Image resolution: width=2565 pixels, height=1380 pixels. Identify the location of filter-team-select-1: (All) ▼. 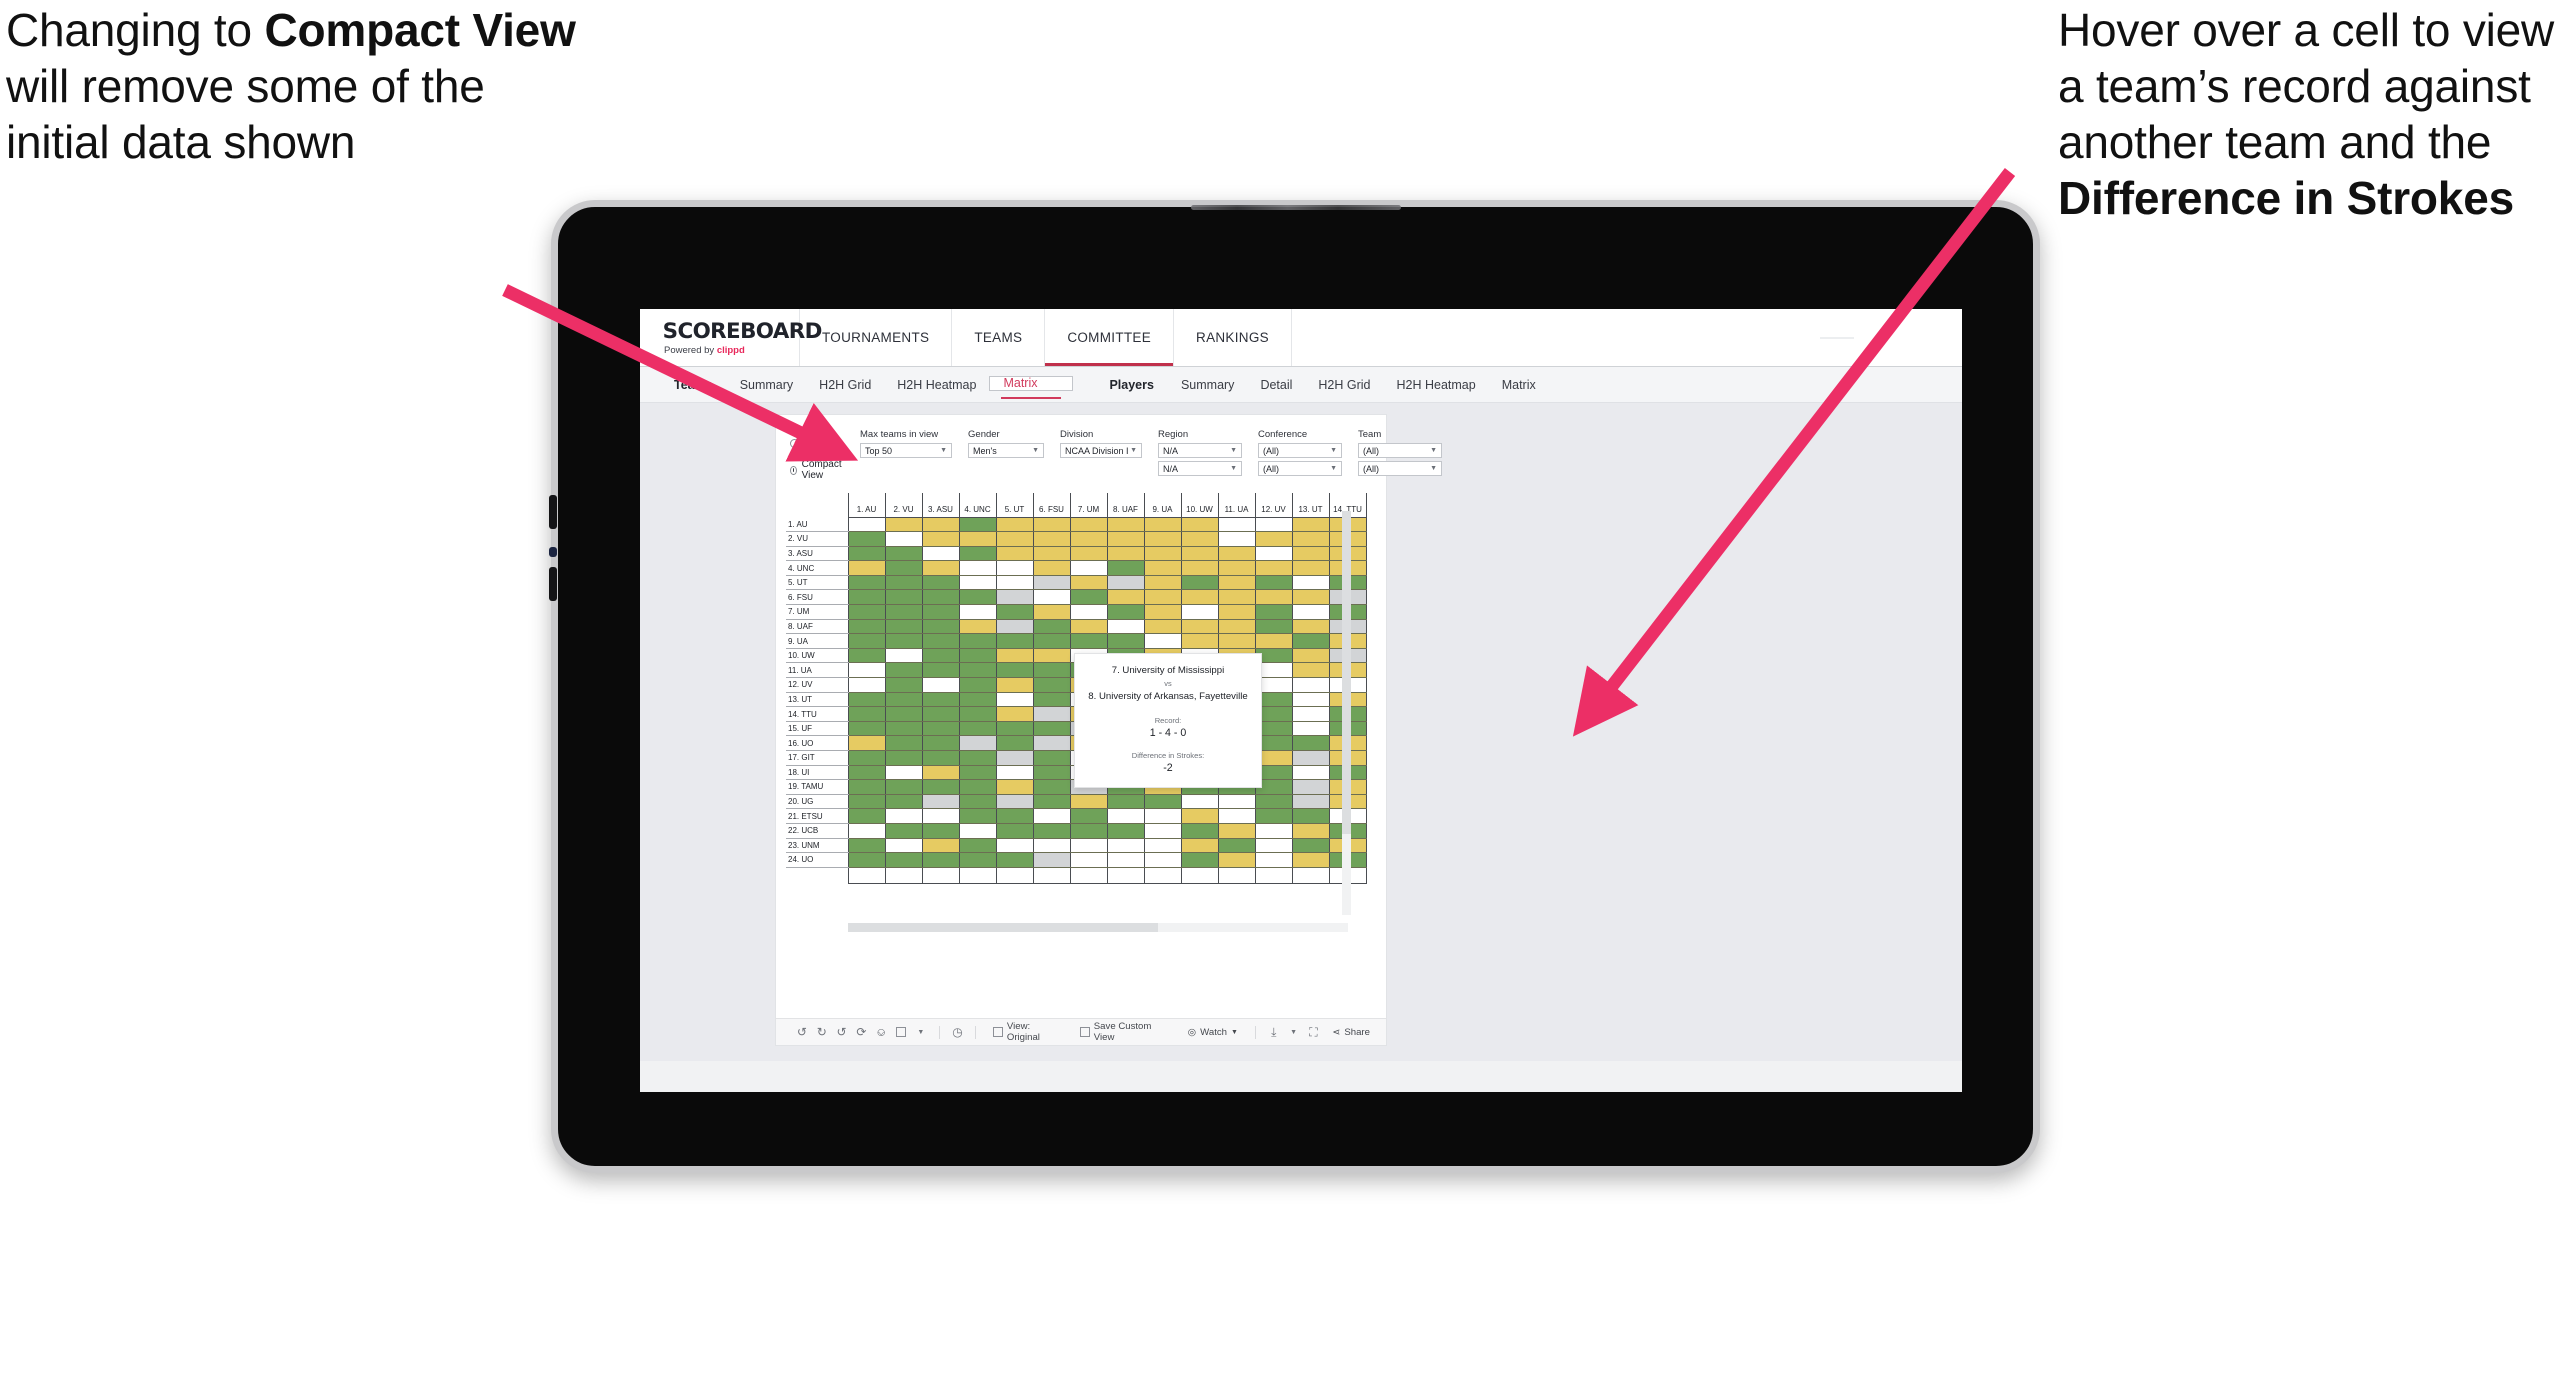
(1400, 450).